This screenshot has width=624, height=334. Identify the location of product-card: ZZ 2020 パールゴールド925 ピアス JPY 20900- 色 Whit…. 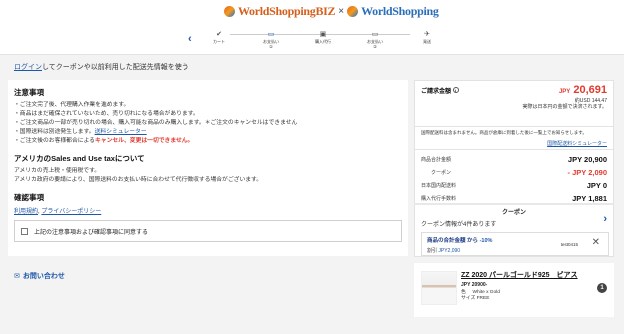
(514, 290).